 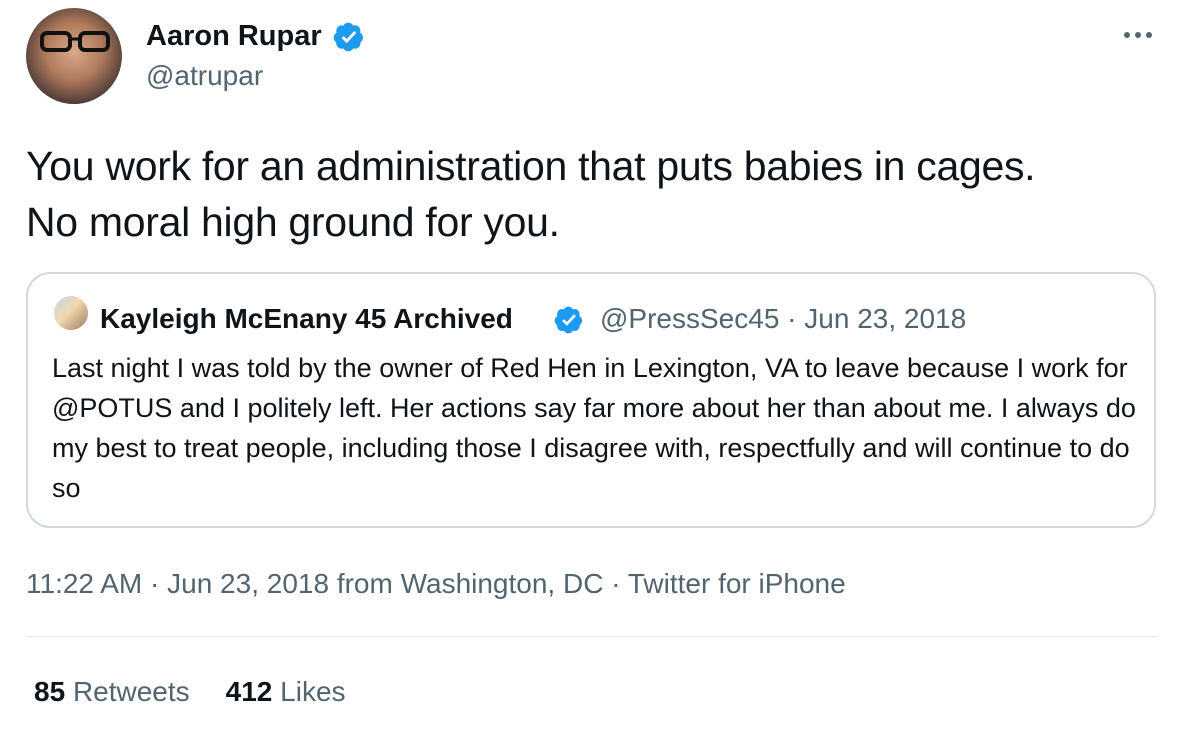 I want to click on more-options-icon, so click(x=1138, y=35).